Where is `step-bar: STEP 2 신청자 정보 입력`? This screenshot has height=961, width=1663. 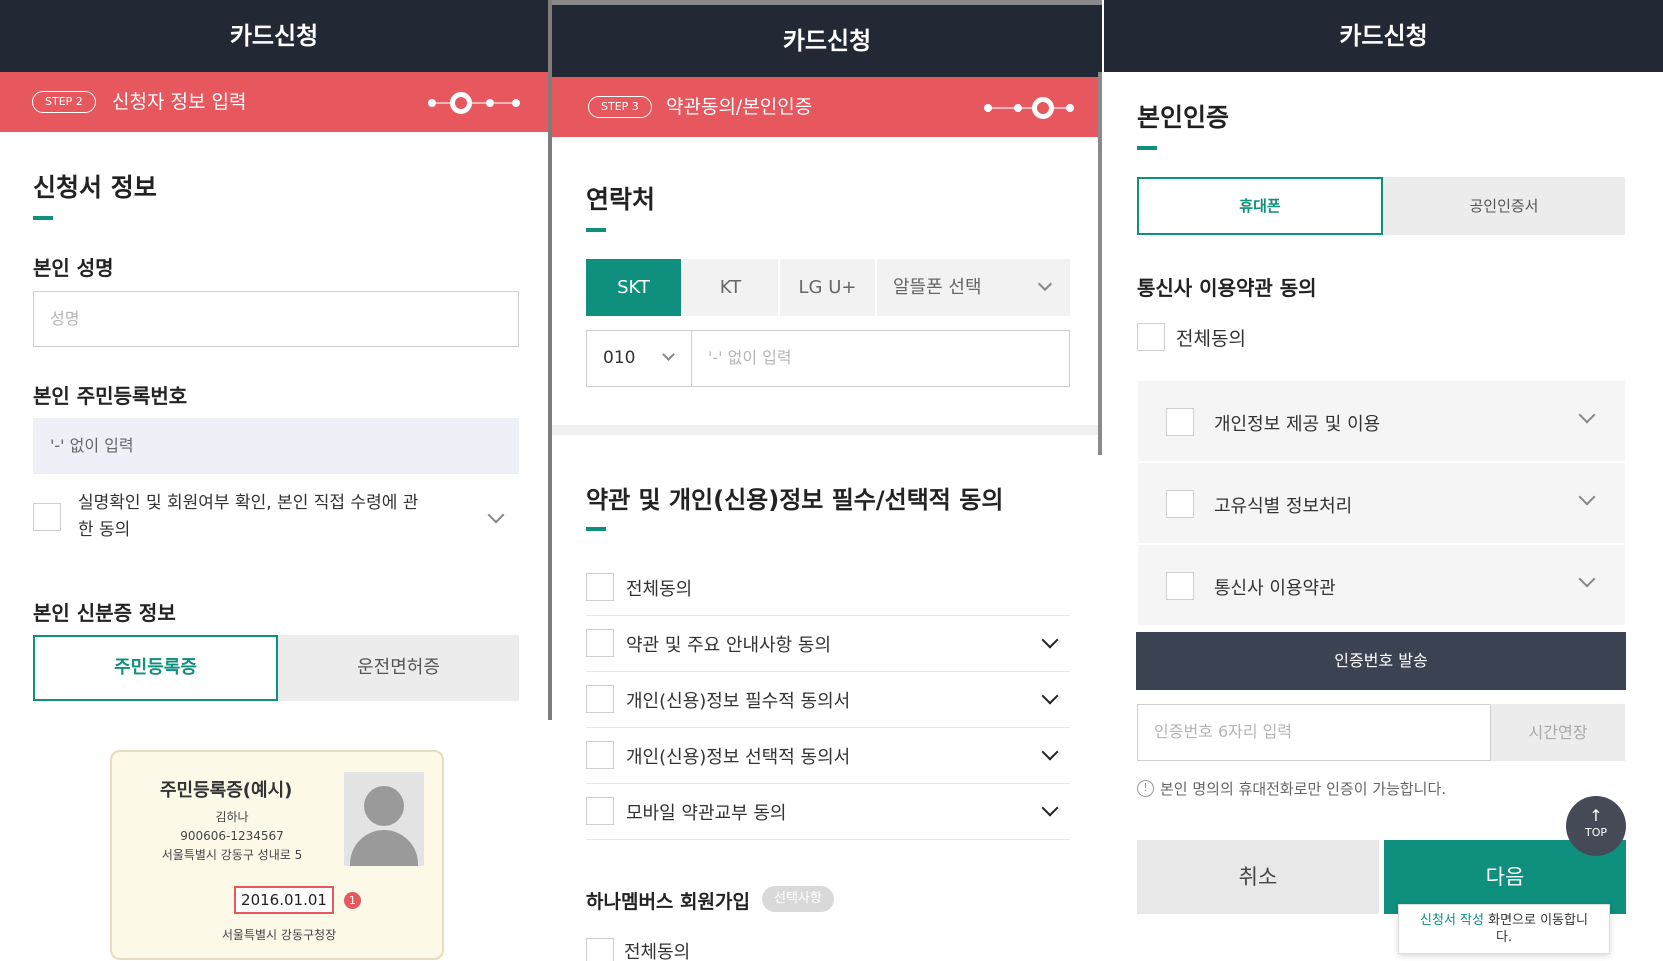 step-bar: STEP 2 신청자 정보 입력 is located at coordinates (274, 102).